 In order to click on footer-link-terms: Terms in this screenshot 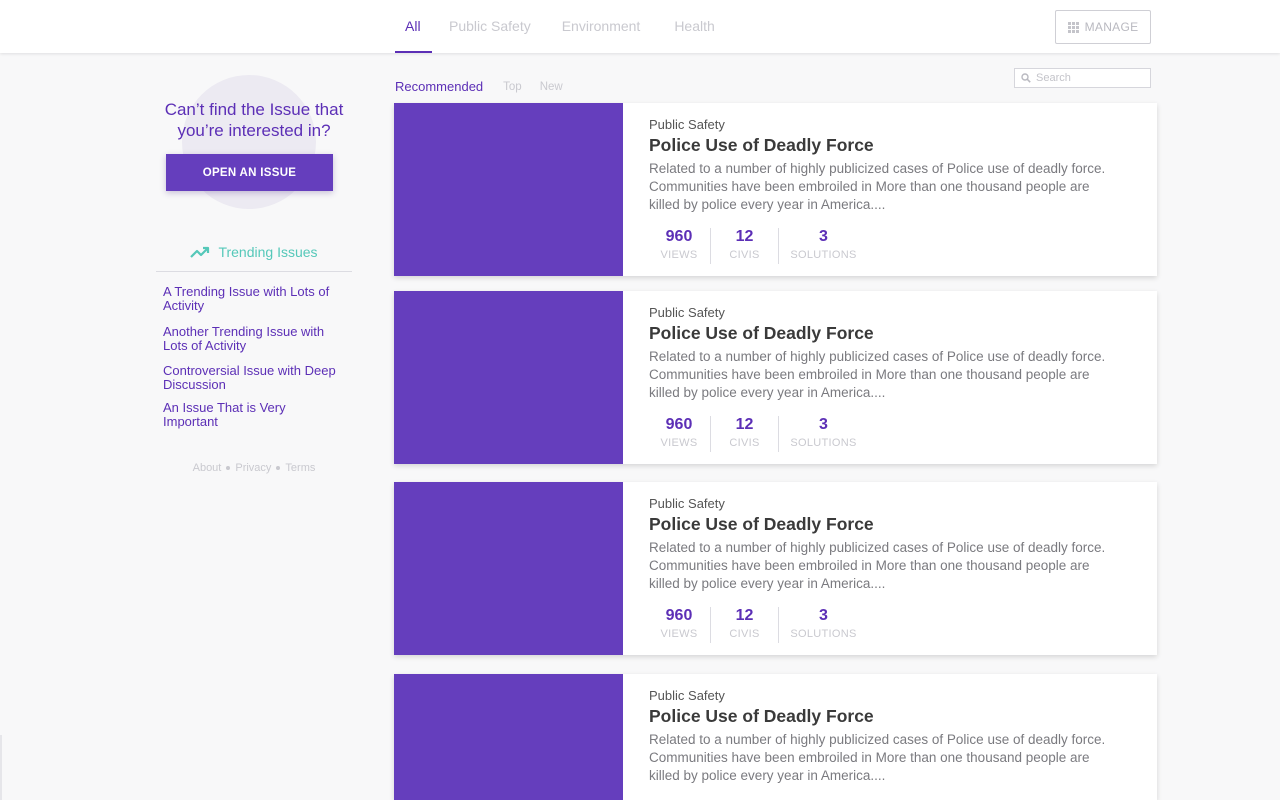, I will do `click(300, 468)`.